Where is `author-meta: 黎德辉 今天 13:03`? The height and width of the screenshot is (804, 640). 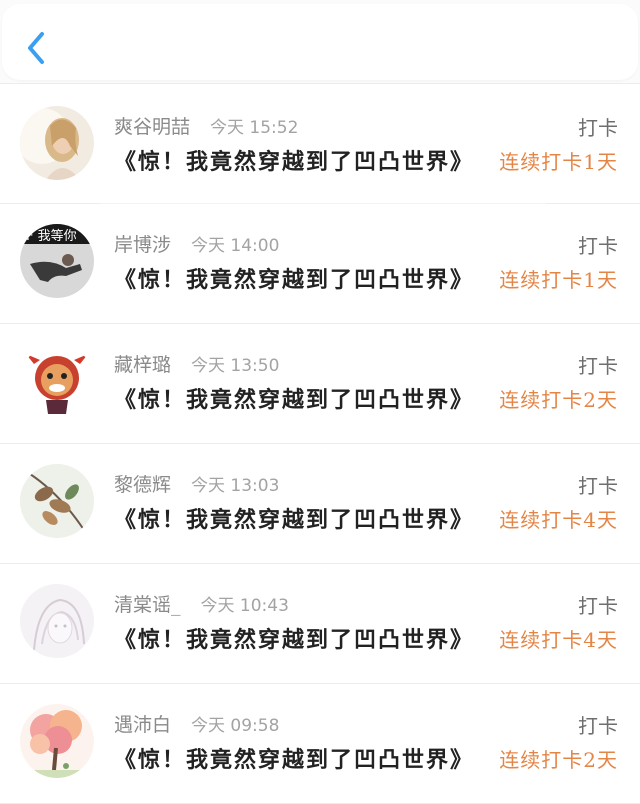
author-meta: 黎德辉 今天 13:03 is located at coordinates (196, 483).